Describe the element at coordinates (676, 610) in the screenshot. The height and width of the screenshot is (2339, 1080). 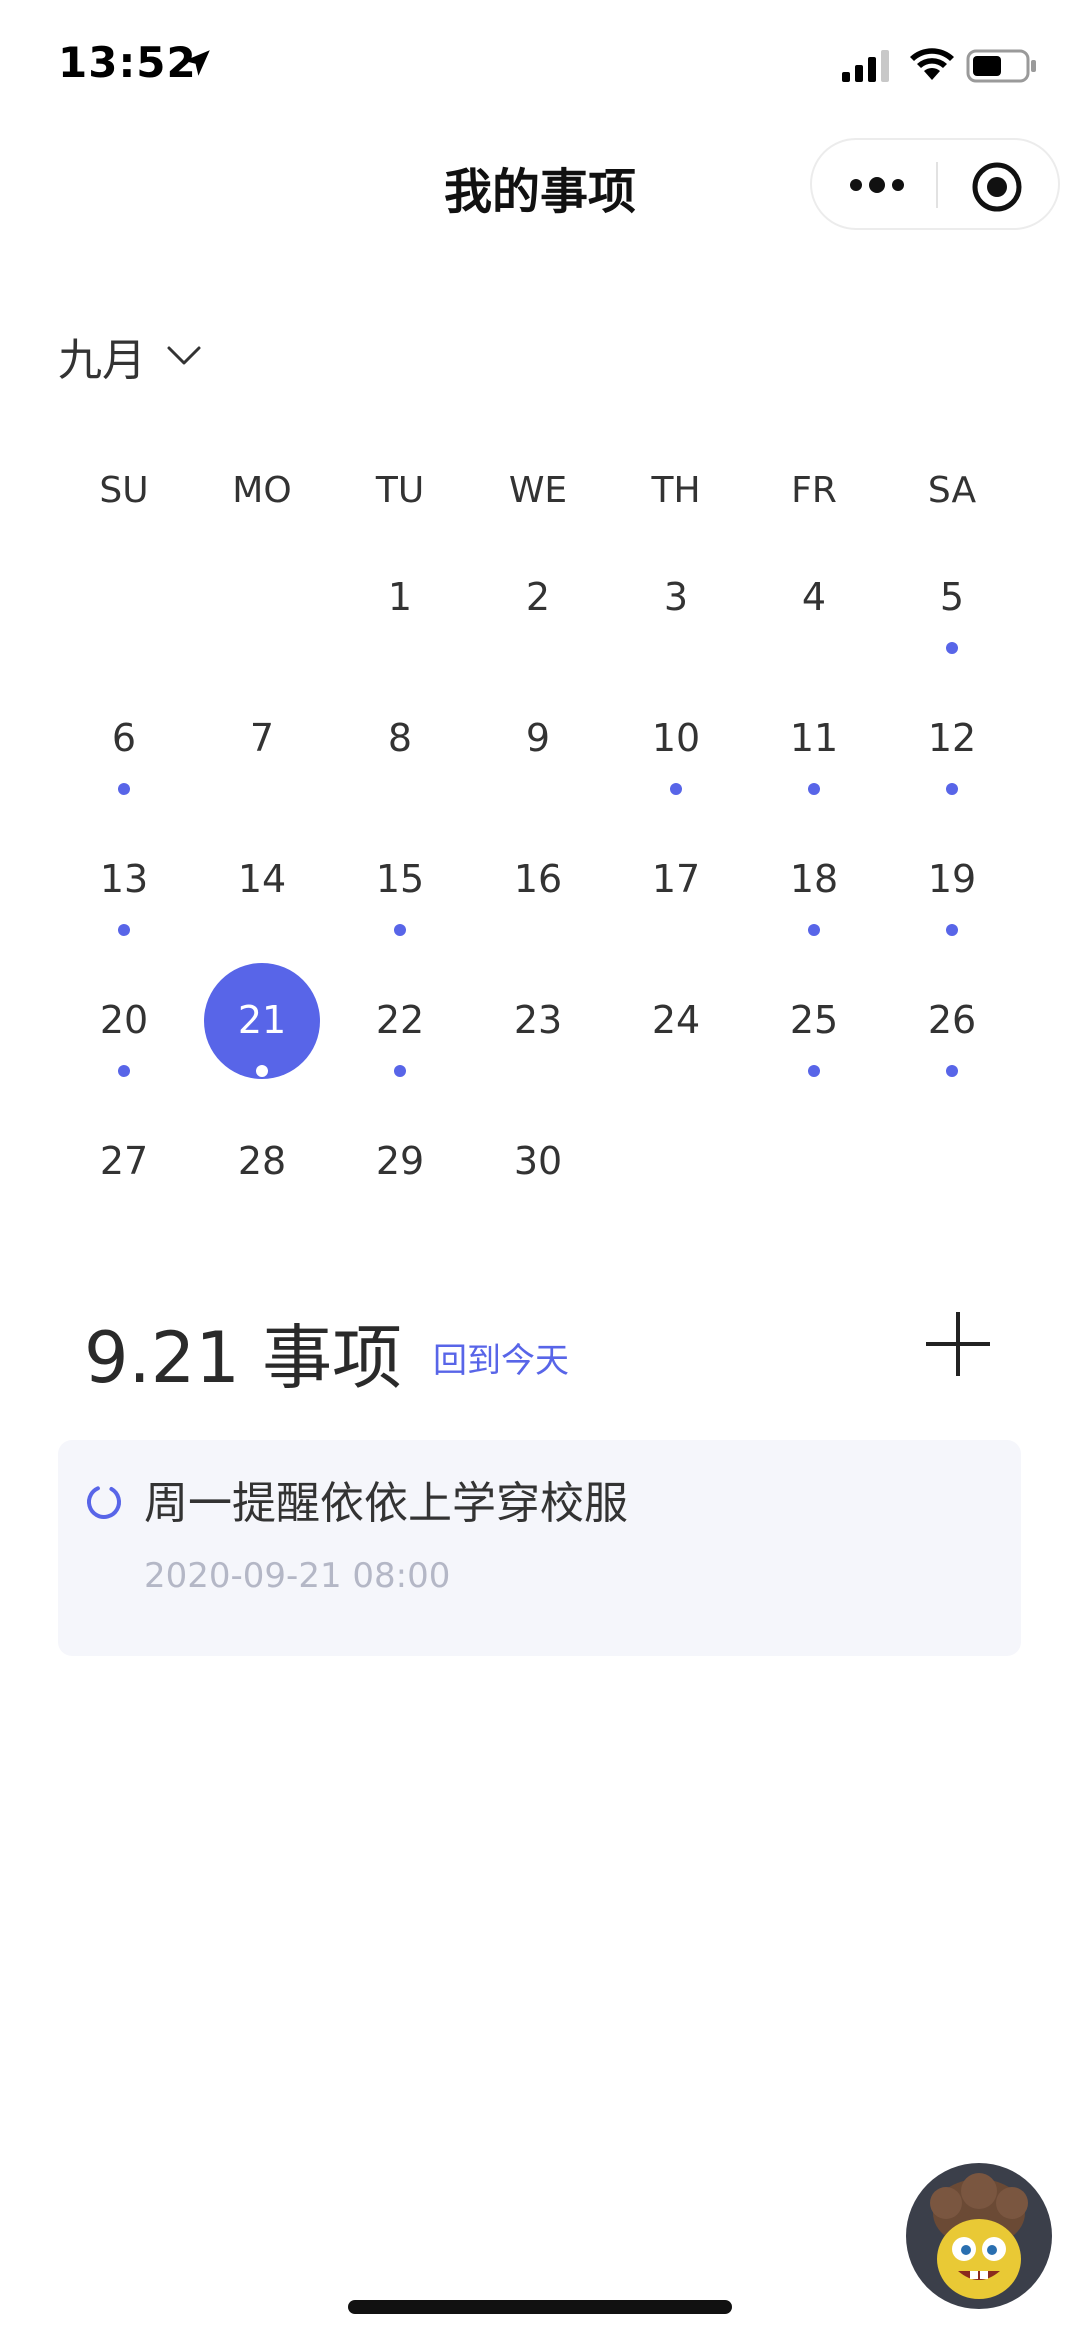
I see `calendar-day: 3` at that location.